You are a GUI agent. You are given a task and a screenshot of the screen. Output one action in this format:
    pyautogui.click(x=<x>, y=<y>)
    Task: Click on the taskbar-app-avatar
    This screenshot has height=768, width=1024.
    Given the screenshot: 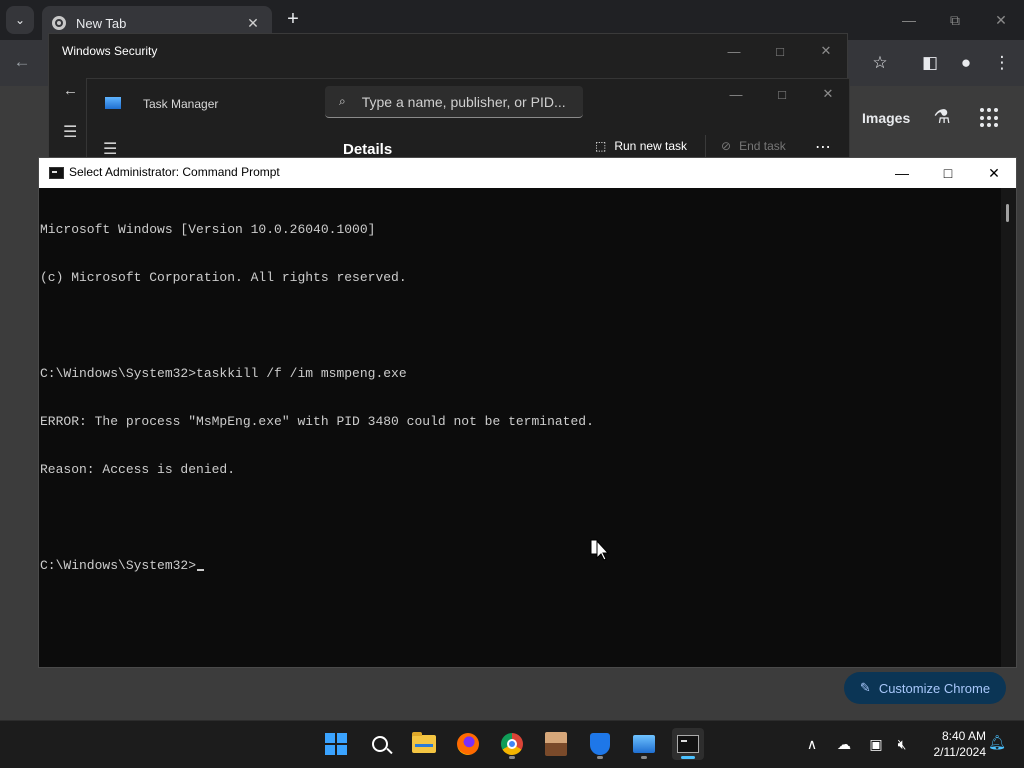 What is the action you would take?
    pyautogui.click(x=556, y=744)
    